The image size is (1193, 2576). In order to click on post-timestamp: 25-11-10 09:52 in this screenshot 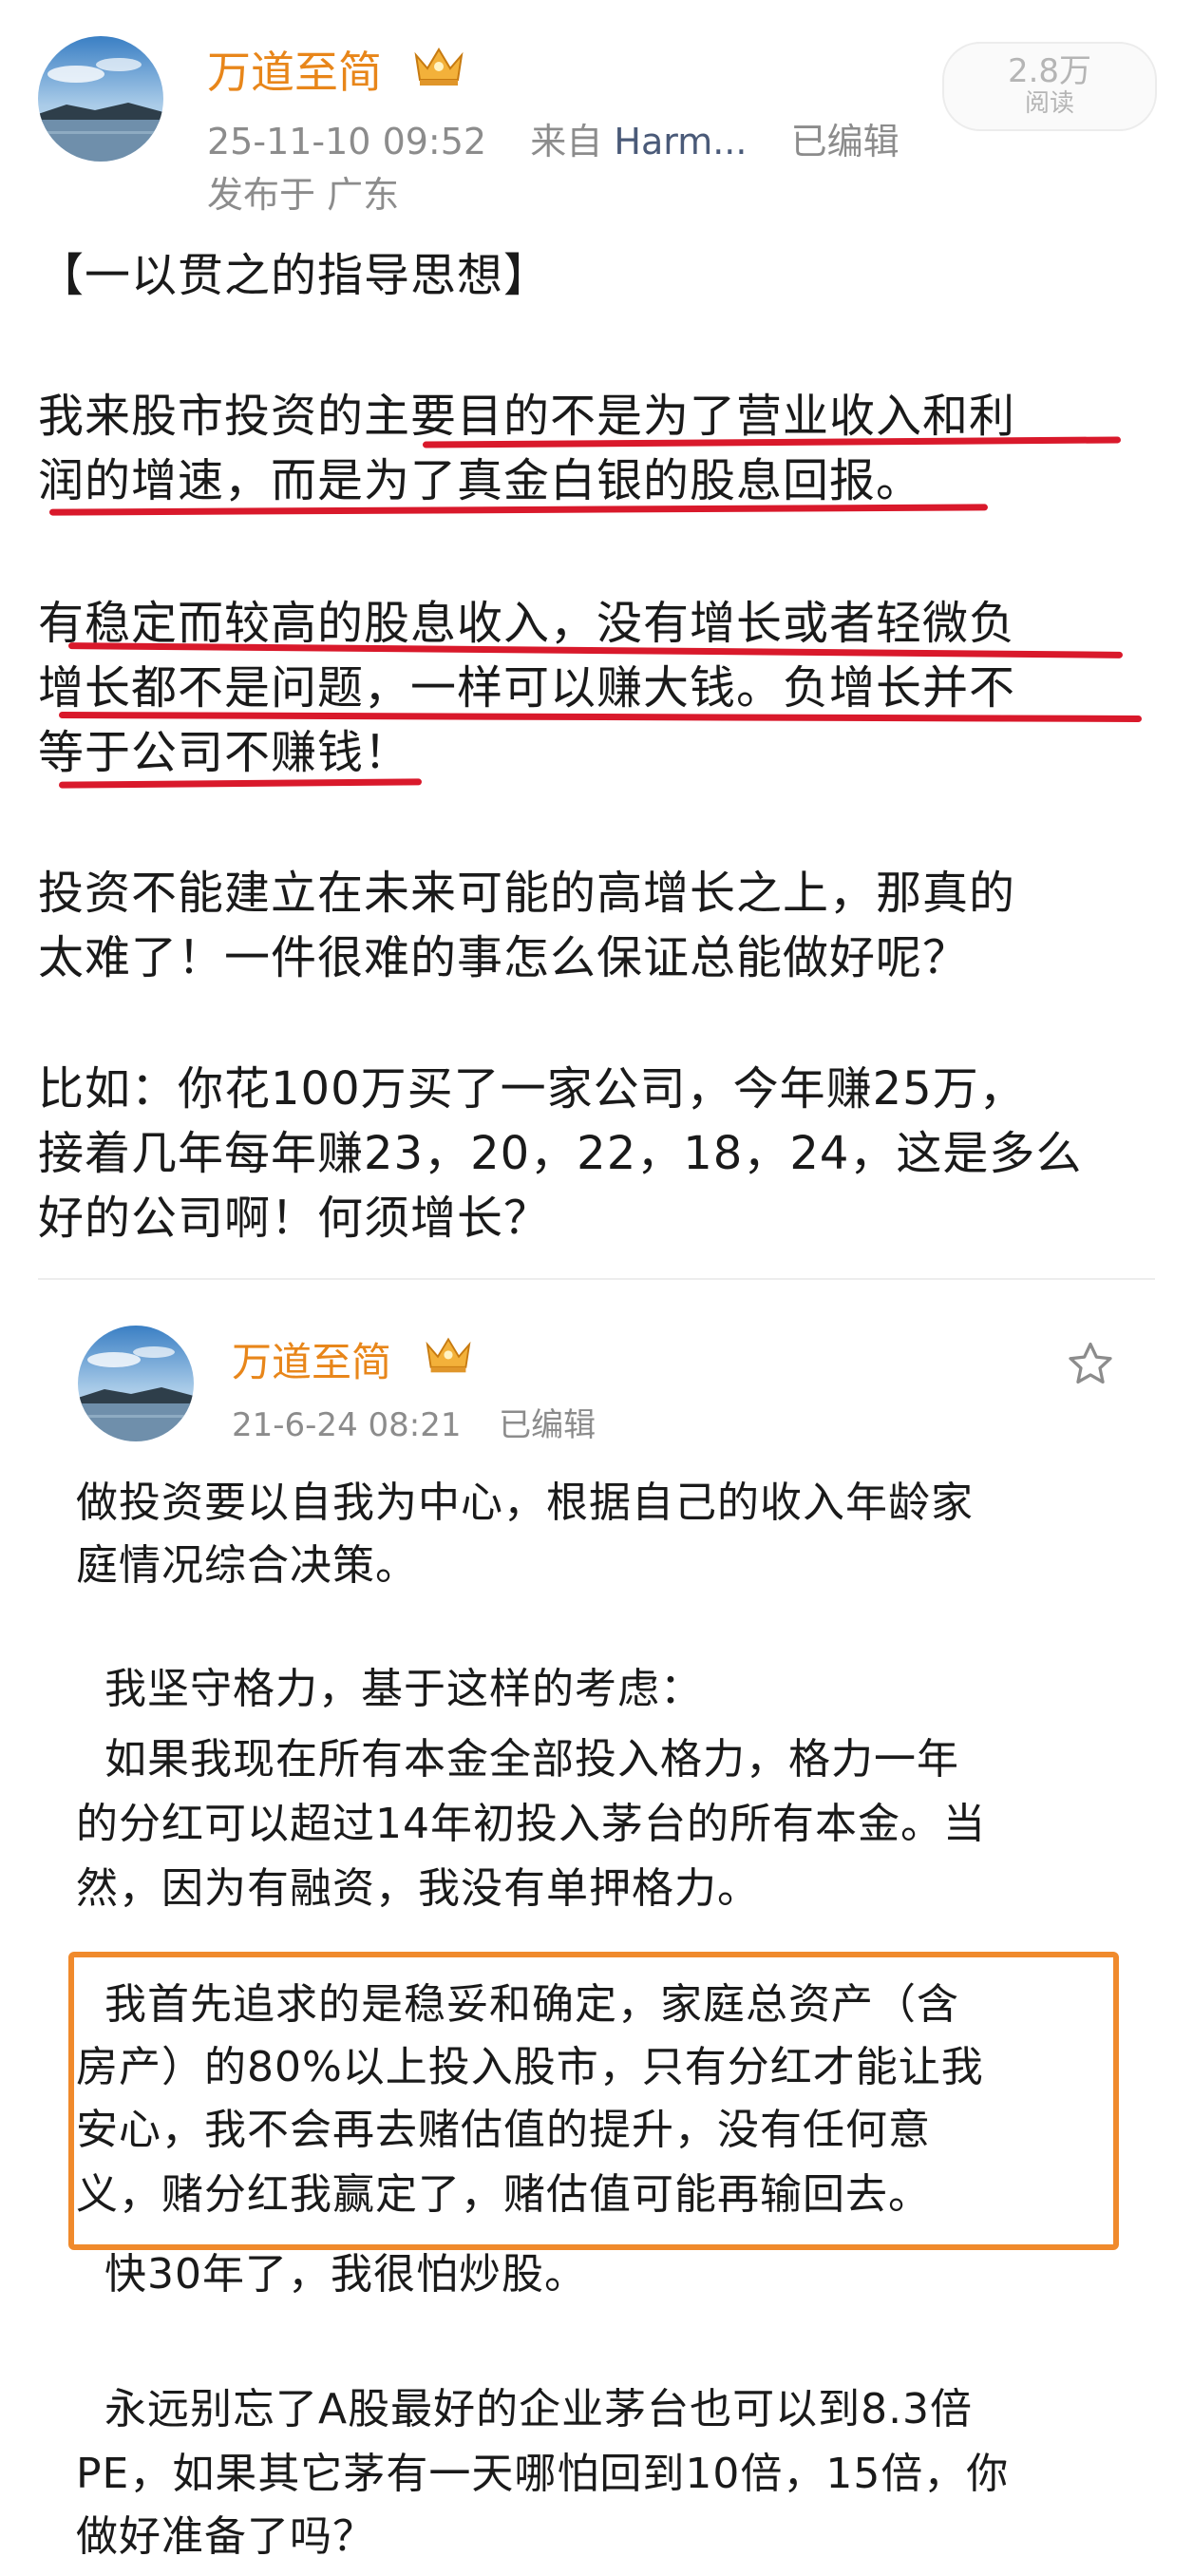, I will do `click(347, 141)`.